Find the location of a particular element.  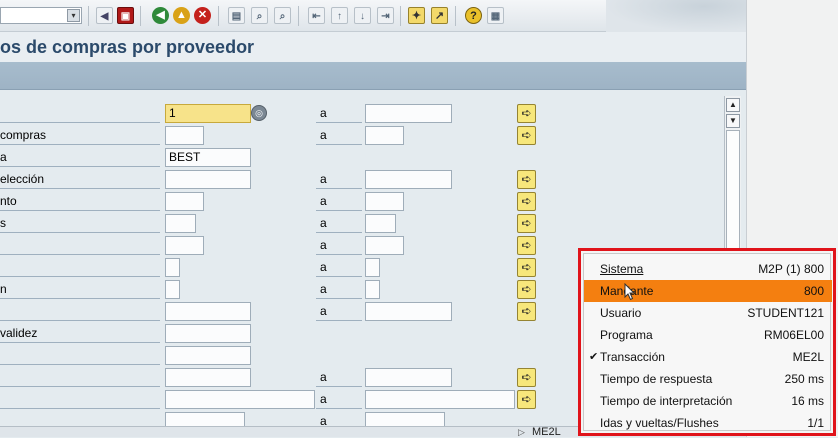

save-icon: ▣ is located at coordinates (125, 15).